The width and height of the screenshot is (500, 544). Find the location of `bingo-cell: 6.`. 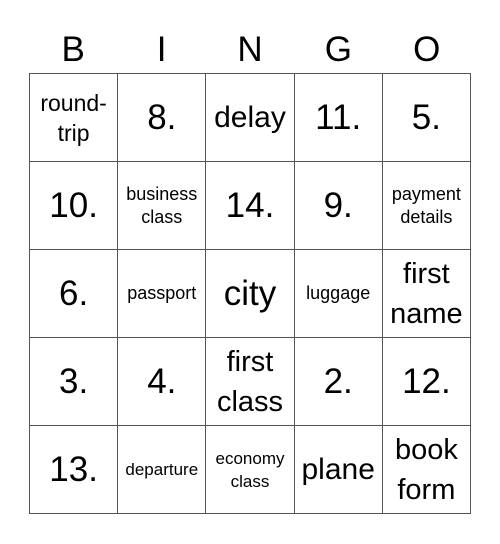

bingo-cell: 6. is located at coordinates (74, 294).